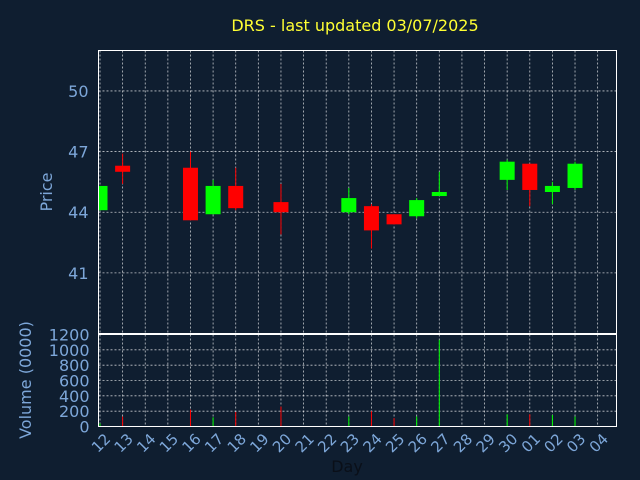  Describe the element at coordinates (78, 212) in the screenshot. I see `price-tick-label: 44` at that location.